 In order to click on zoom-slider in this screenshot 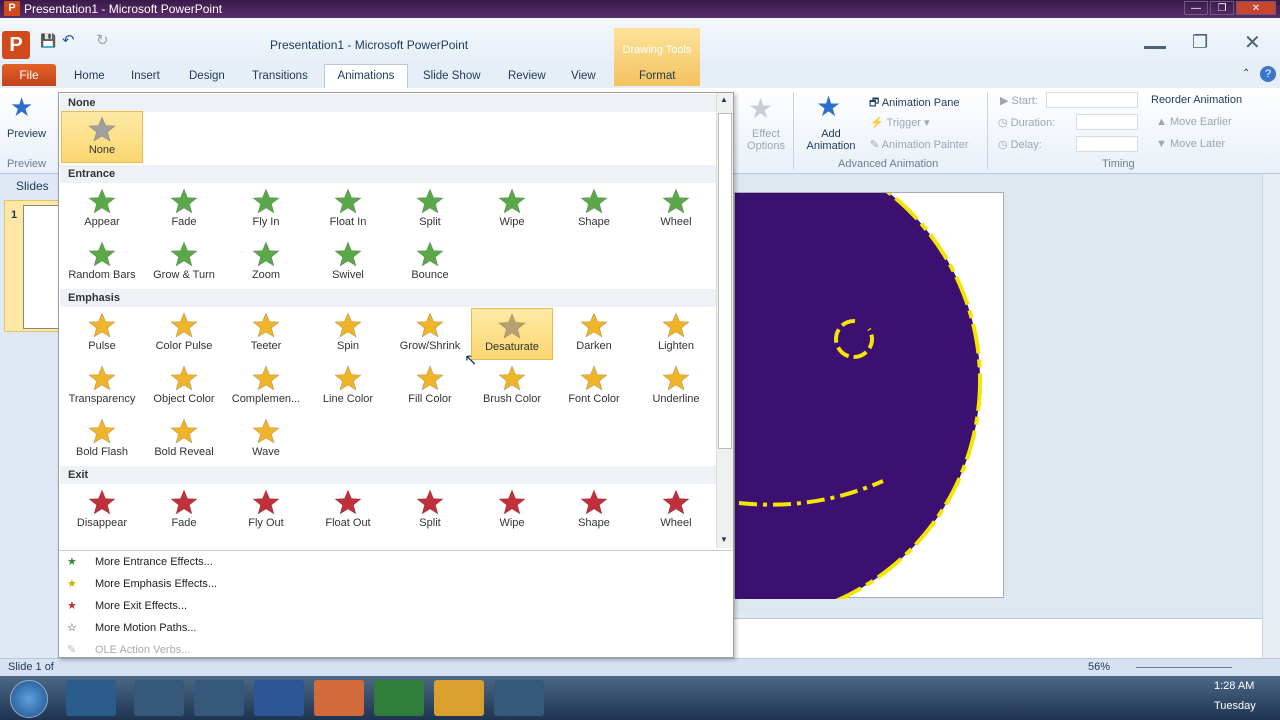, I will do `click(1184, 667)`.